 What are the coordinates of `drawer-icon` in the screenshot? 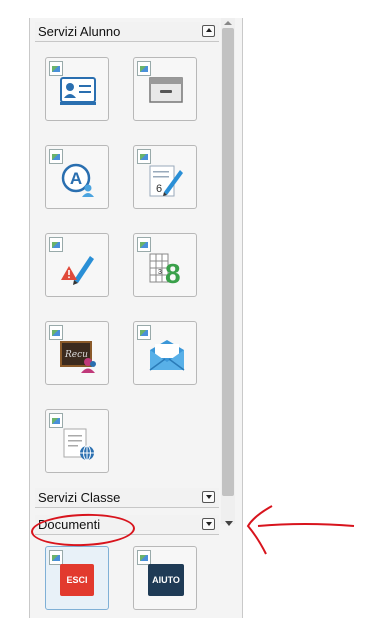 It's located at (166, 90).